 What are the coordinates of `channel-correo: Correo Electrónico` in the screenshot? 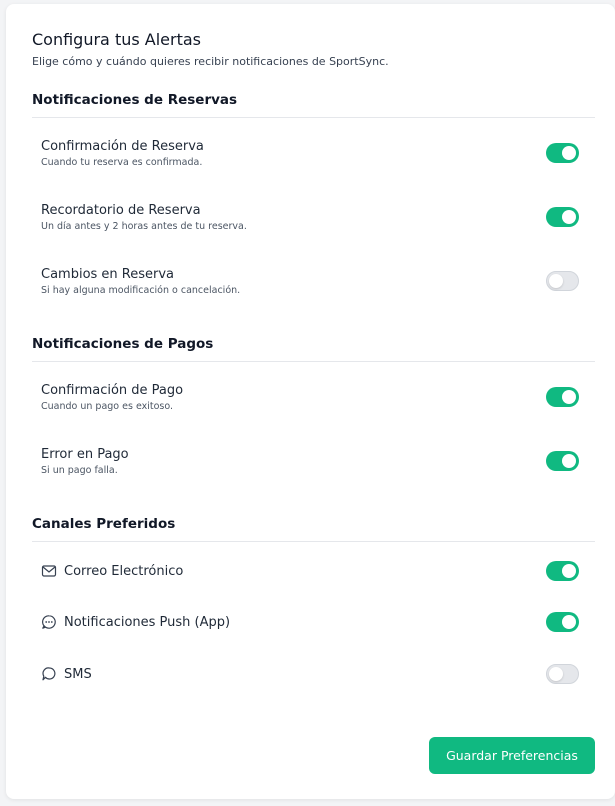 It's located at (112, 571).